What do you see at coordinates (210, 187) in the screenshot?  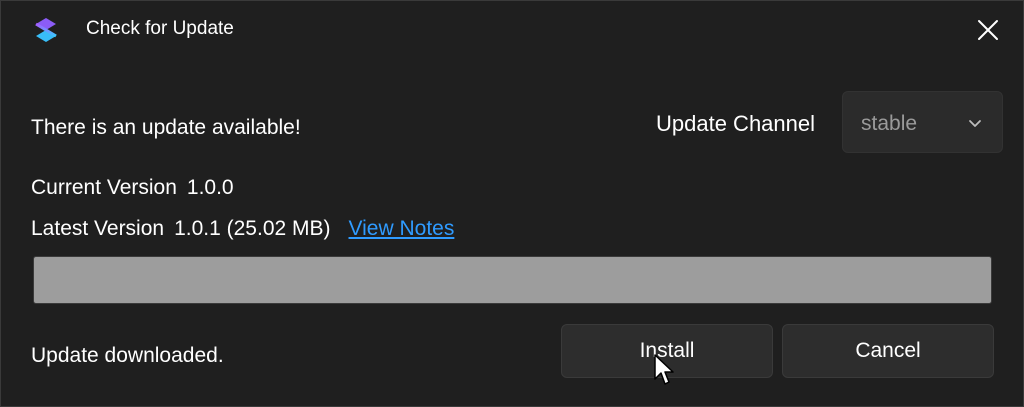 I see `current-version-value: 1.0.0` at bounding box center [210, 187].